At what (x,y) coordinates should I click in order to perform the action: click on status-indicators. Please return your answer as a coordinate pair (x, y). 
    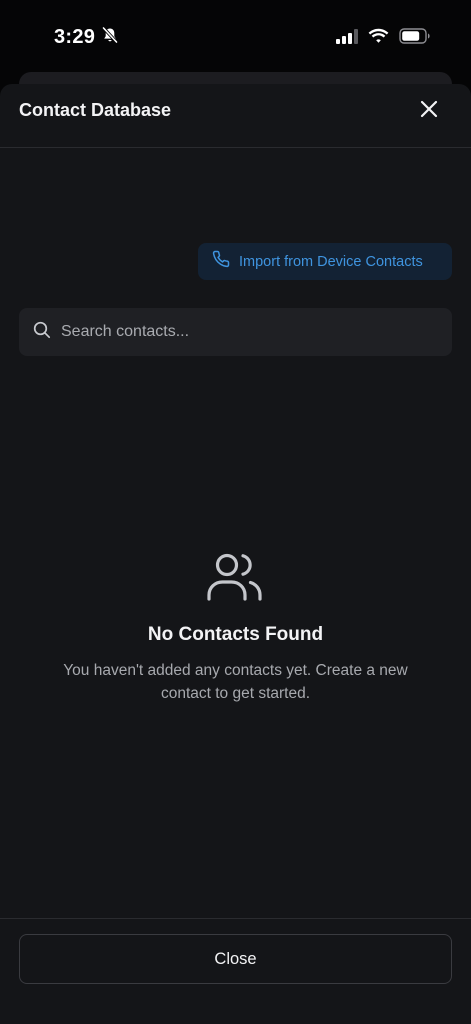
    Looking at the image, I should click on (383, 38).